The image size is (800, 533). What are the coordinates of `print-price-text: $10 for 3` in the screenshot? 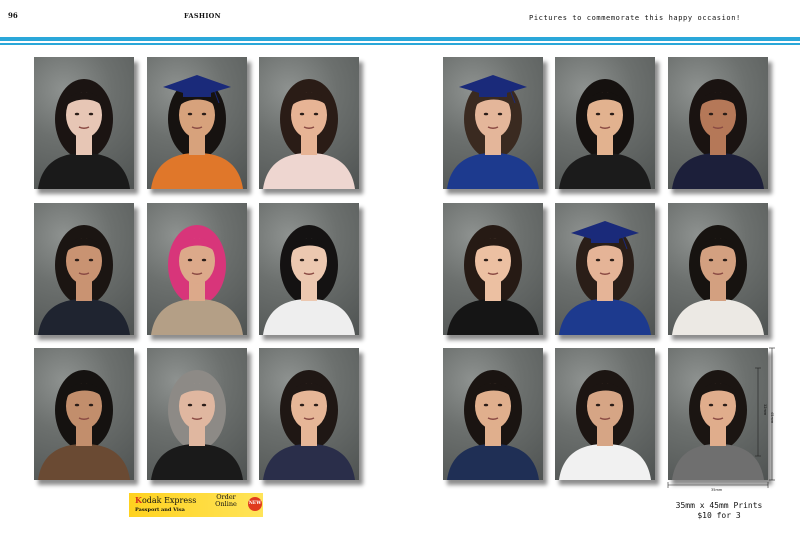 It's located at (719, 515).